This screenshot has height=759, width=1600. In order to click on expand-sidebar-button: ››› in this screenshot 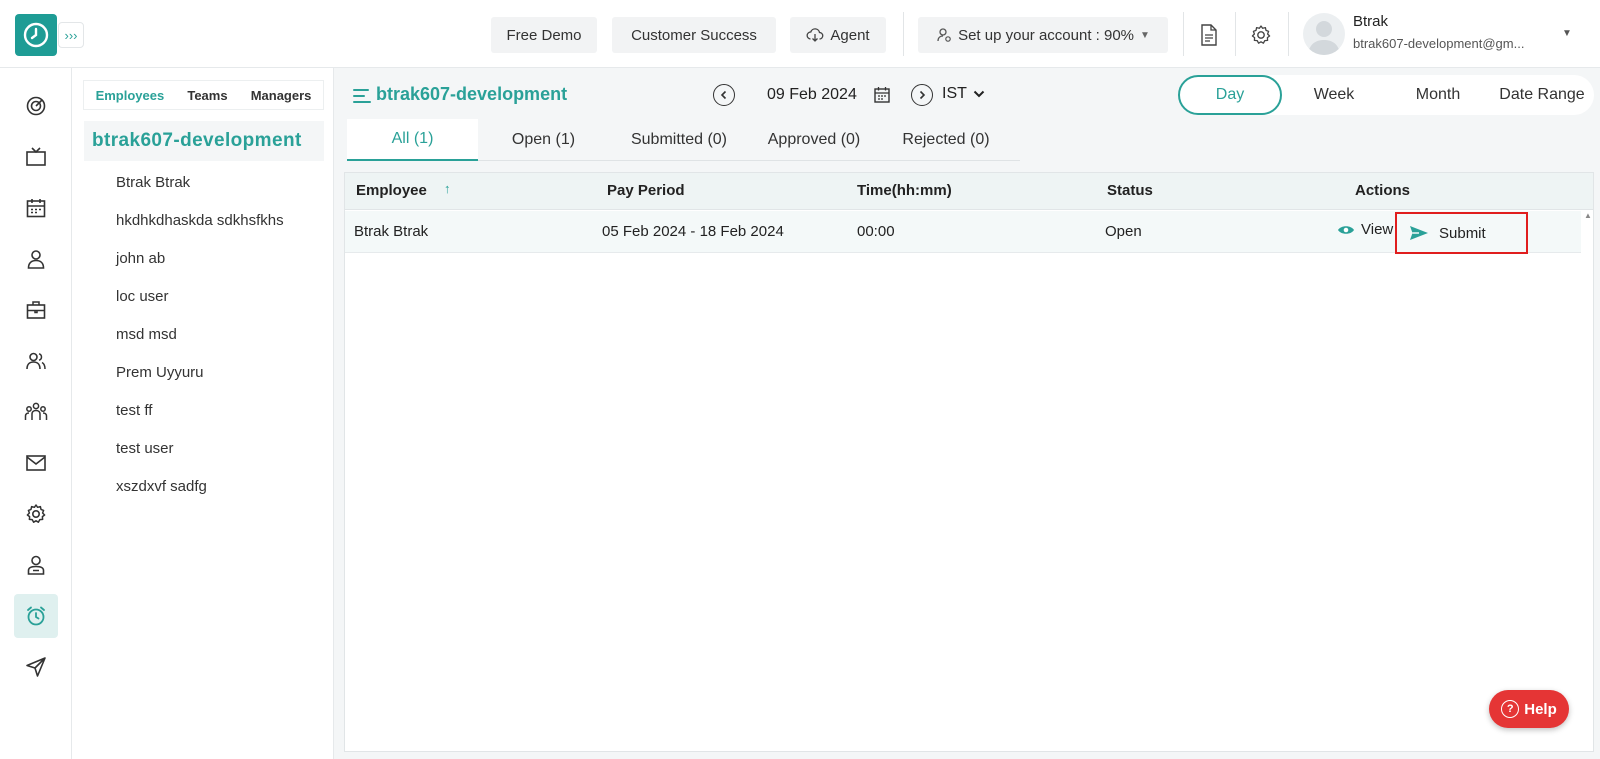, I will do `click(71, 35)`.